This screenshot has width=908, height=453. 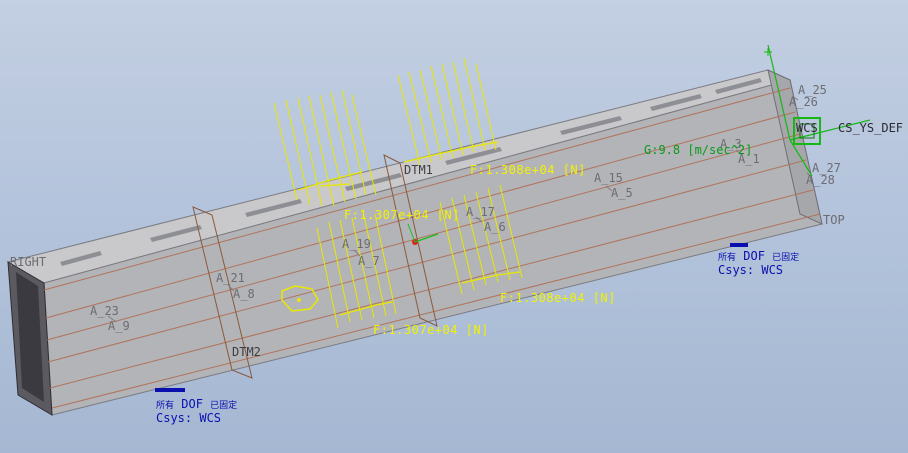 I want to click on axis-label-a9: A_9, so click(x=119, y=326).